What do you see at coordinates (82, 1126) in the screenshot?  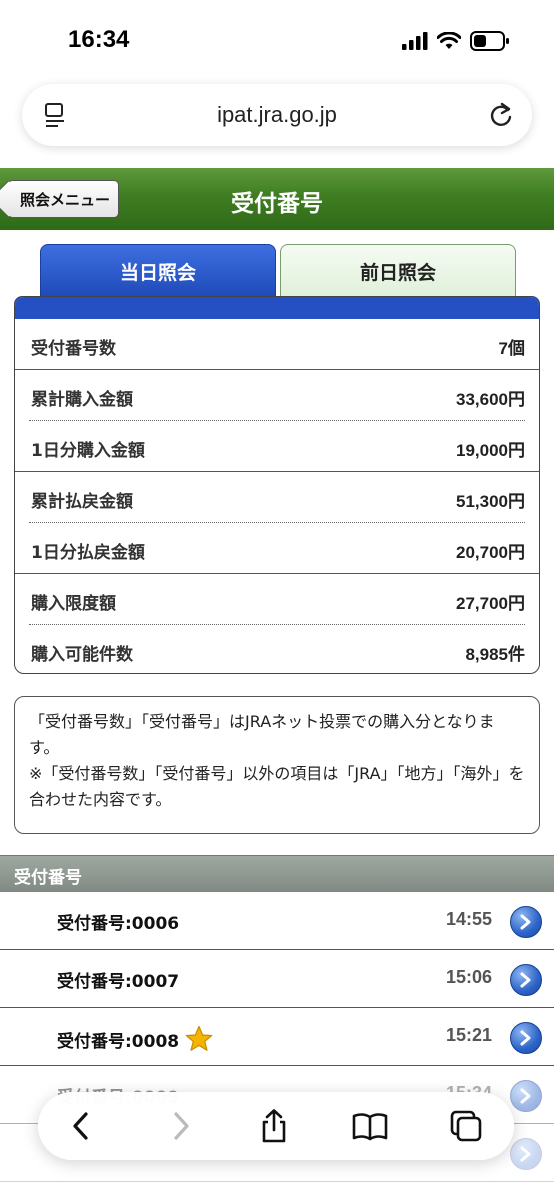 I see `back-icon` at bounding box center [82, 1126].